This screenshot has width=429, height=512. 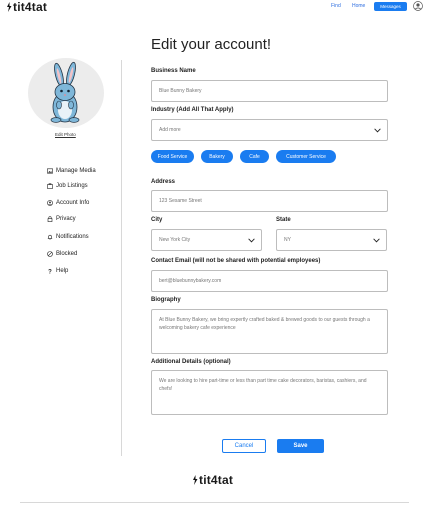 I want to click on sidebar-divider, so click(x=121, y=258).